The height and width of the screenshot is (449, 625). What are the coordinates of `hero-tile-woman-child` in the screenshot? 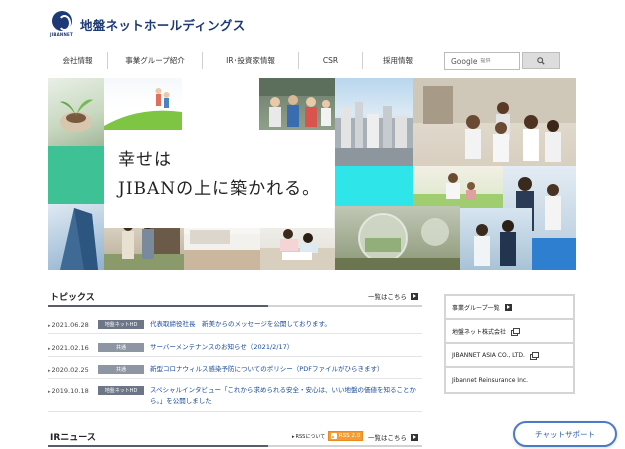 It's located at (458, 187).